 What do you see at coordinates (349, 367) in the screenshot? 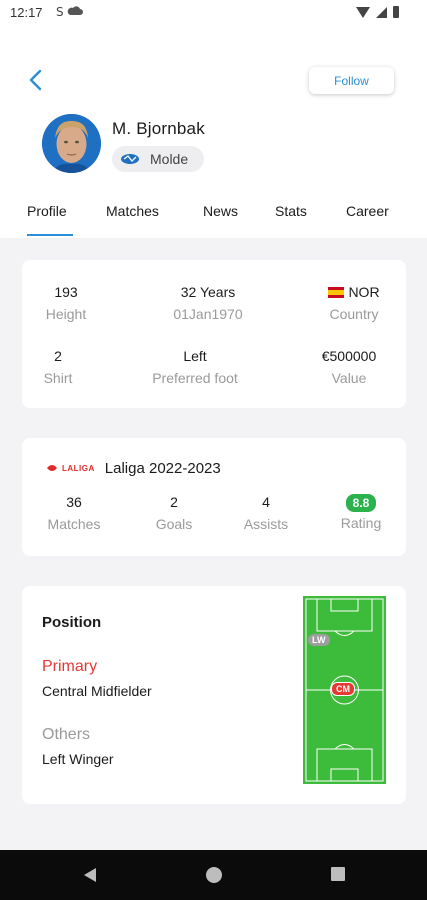
I see `stat-market-value: €500000 Value` at bounding box center [349, 367].